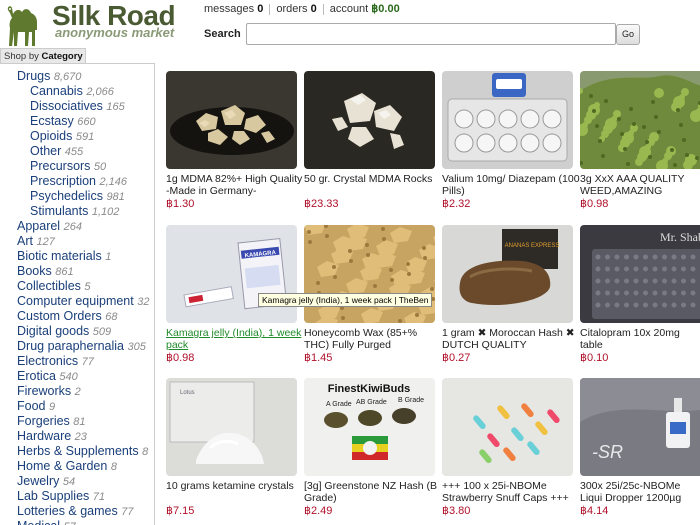 The height and width of the screenshot is (525, 700). What do you see at coordinates (49, 76) in the screenshot?
I see `category-drugs: Drugs 8,670` at bounding box center [49, 76].